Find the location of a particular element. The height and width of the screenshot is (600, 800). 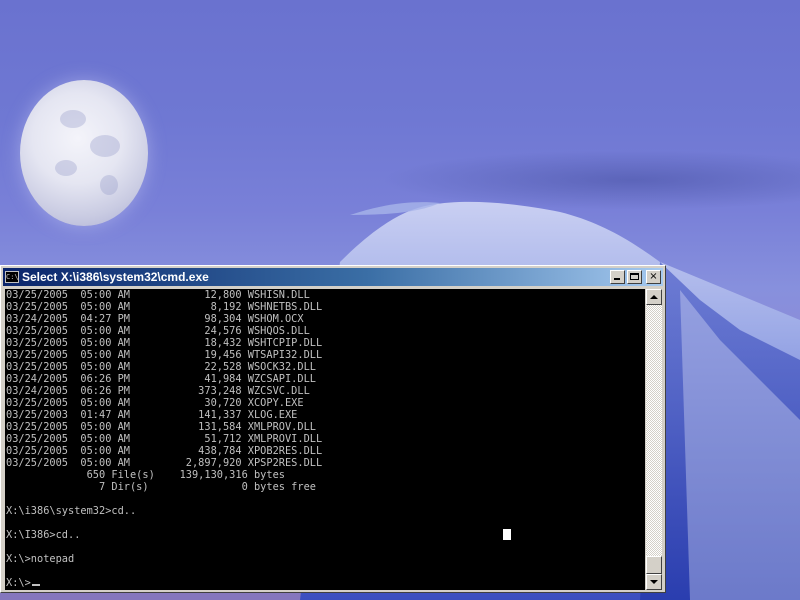

close-icon: × is located at coordinates (653, 276).